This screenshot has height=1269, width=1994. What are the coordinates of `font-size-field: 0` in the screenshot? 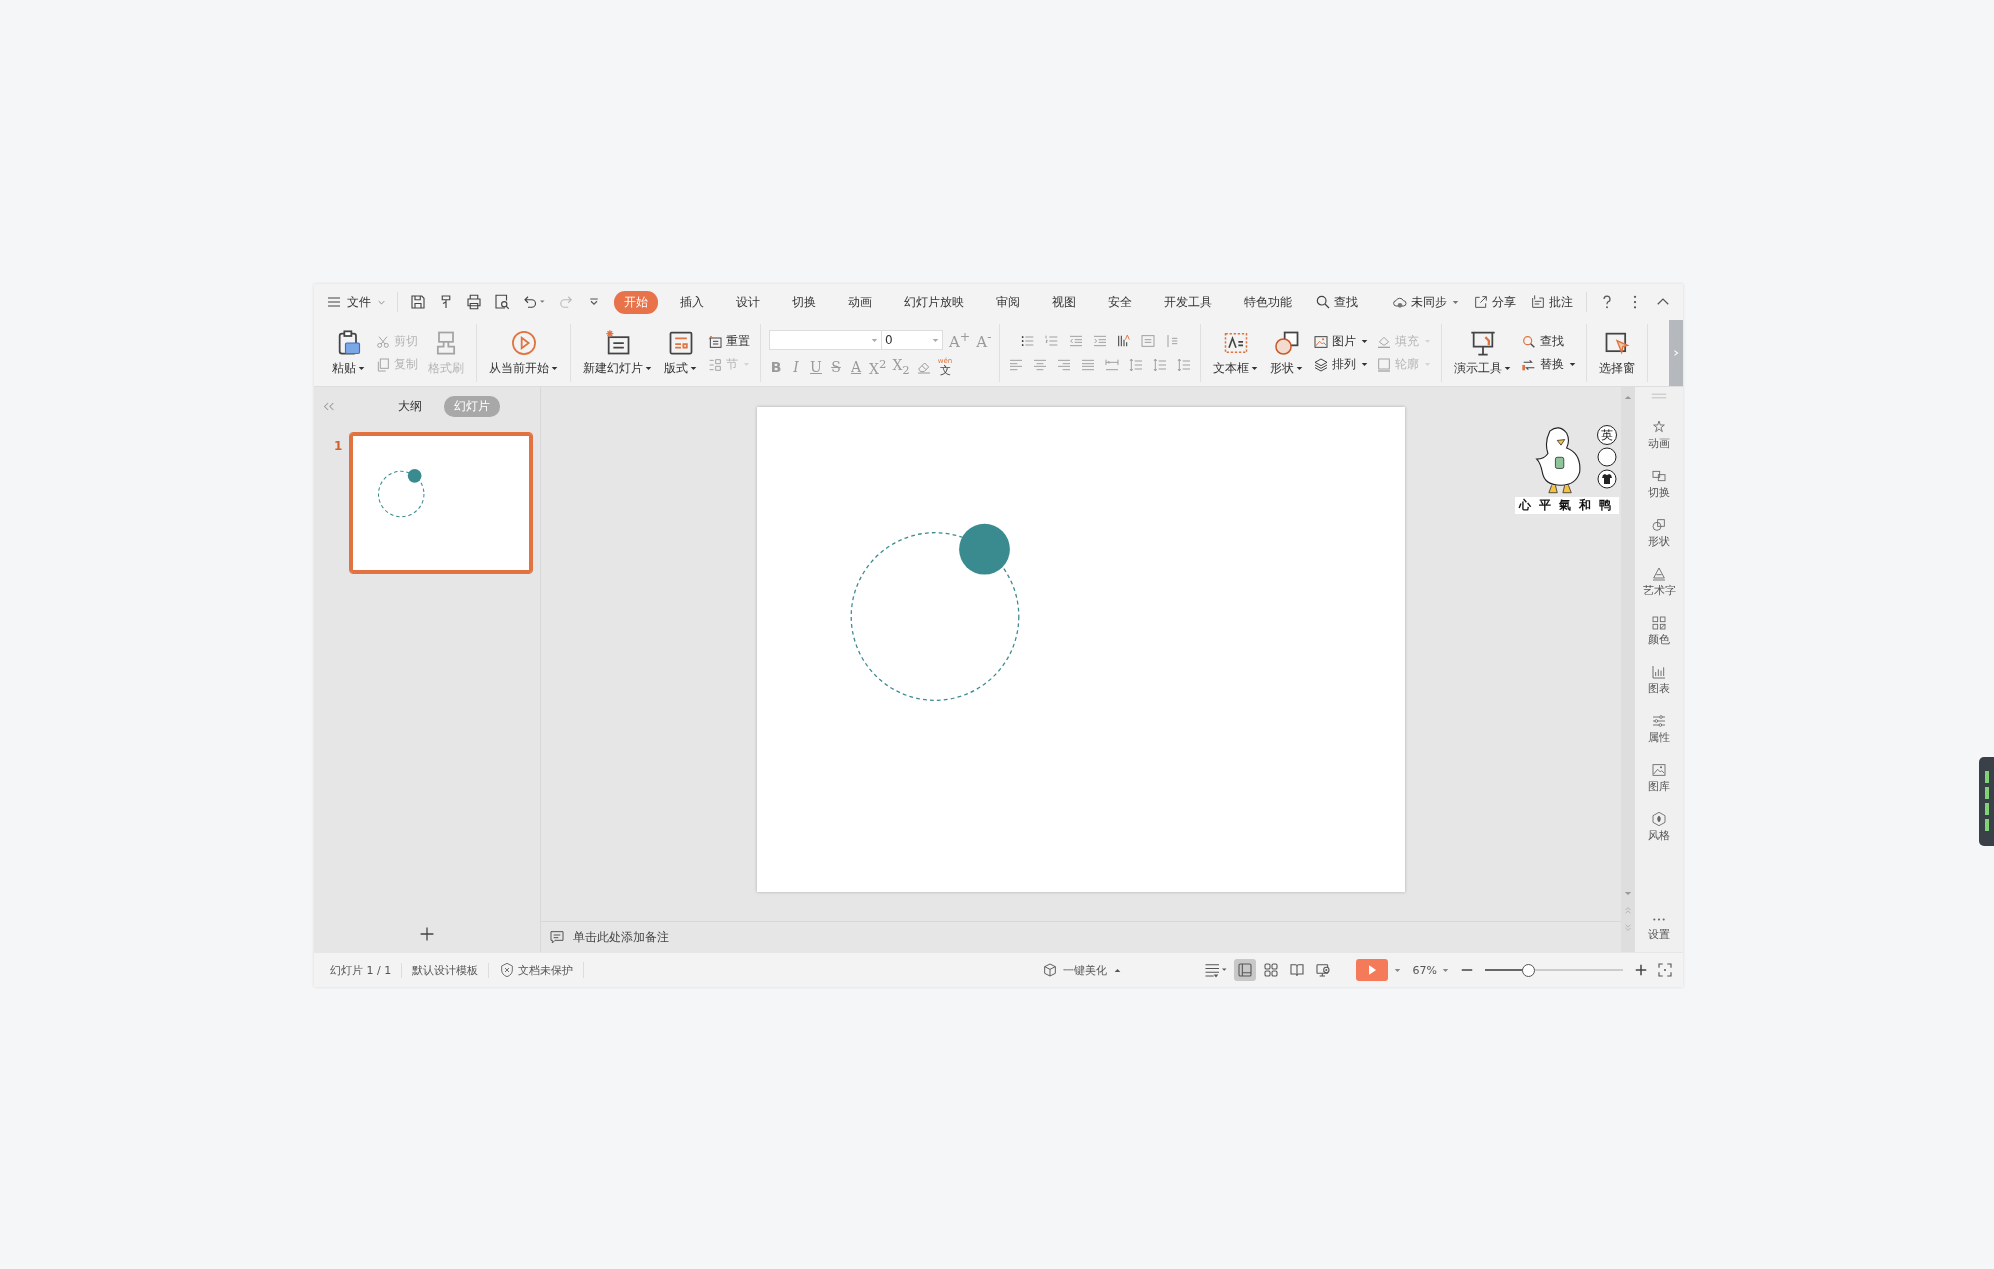 It's located at (912, 340).